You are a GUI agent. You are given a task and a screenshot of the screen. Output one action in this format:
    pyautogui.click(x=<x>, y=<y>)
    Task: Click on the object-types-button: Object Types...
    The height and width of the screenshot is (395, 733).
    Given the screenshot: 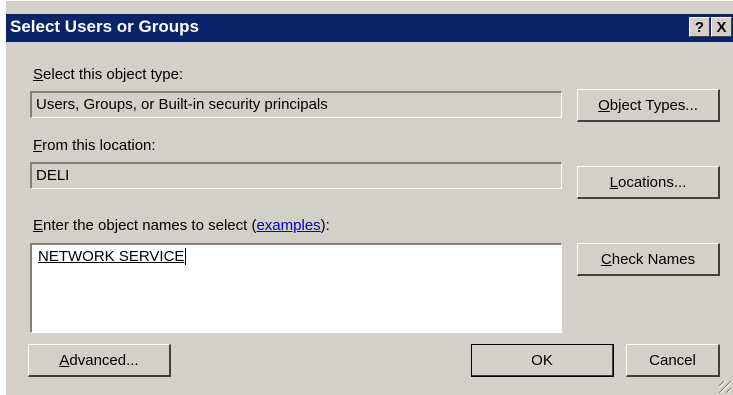 What is the action you would take?
    pyautogui.click(x=648, y=105)
    